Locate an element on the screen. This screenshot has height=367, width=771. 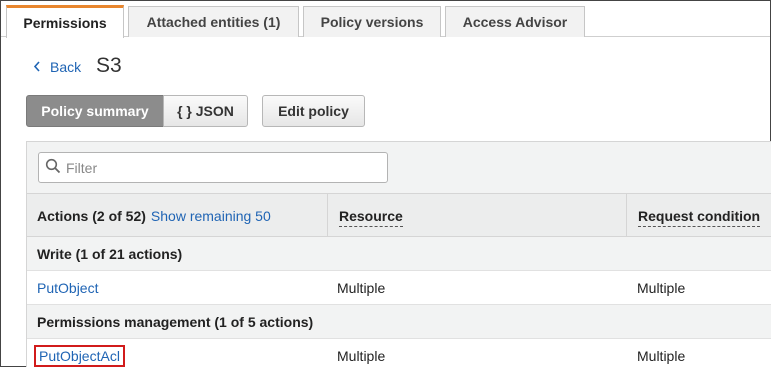
back-link: Back is located at coordinates (57, 67).